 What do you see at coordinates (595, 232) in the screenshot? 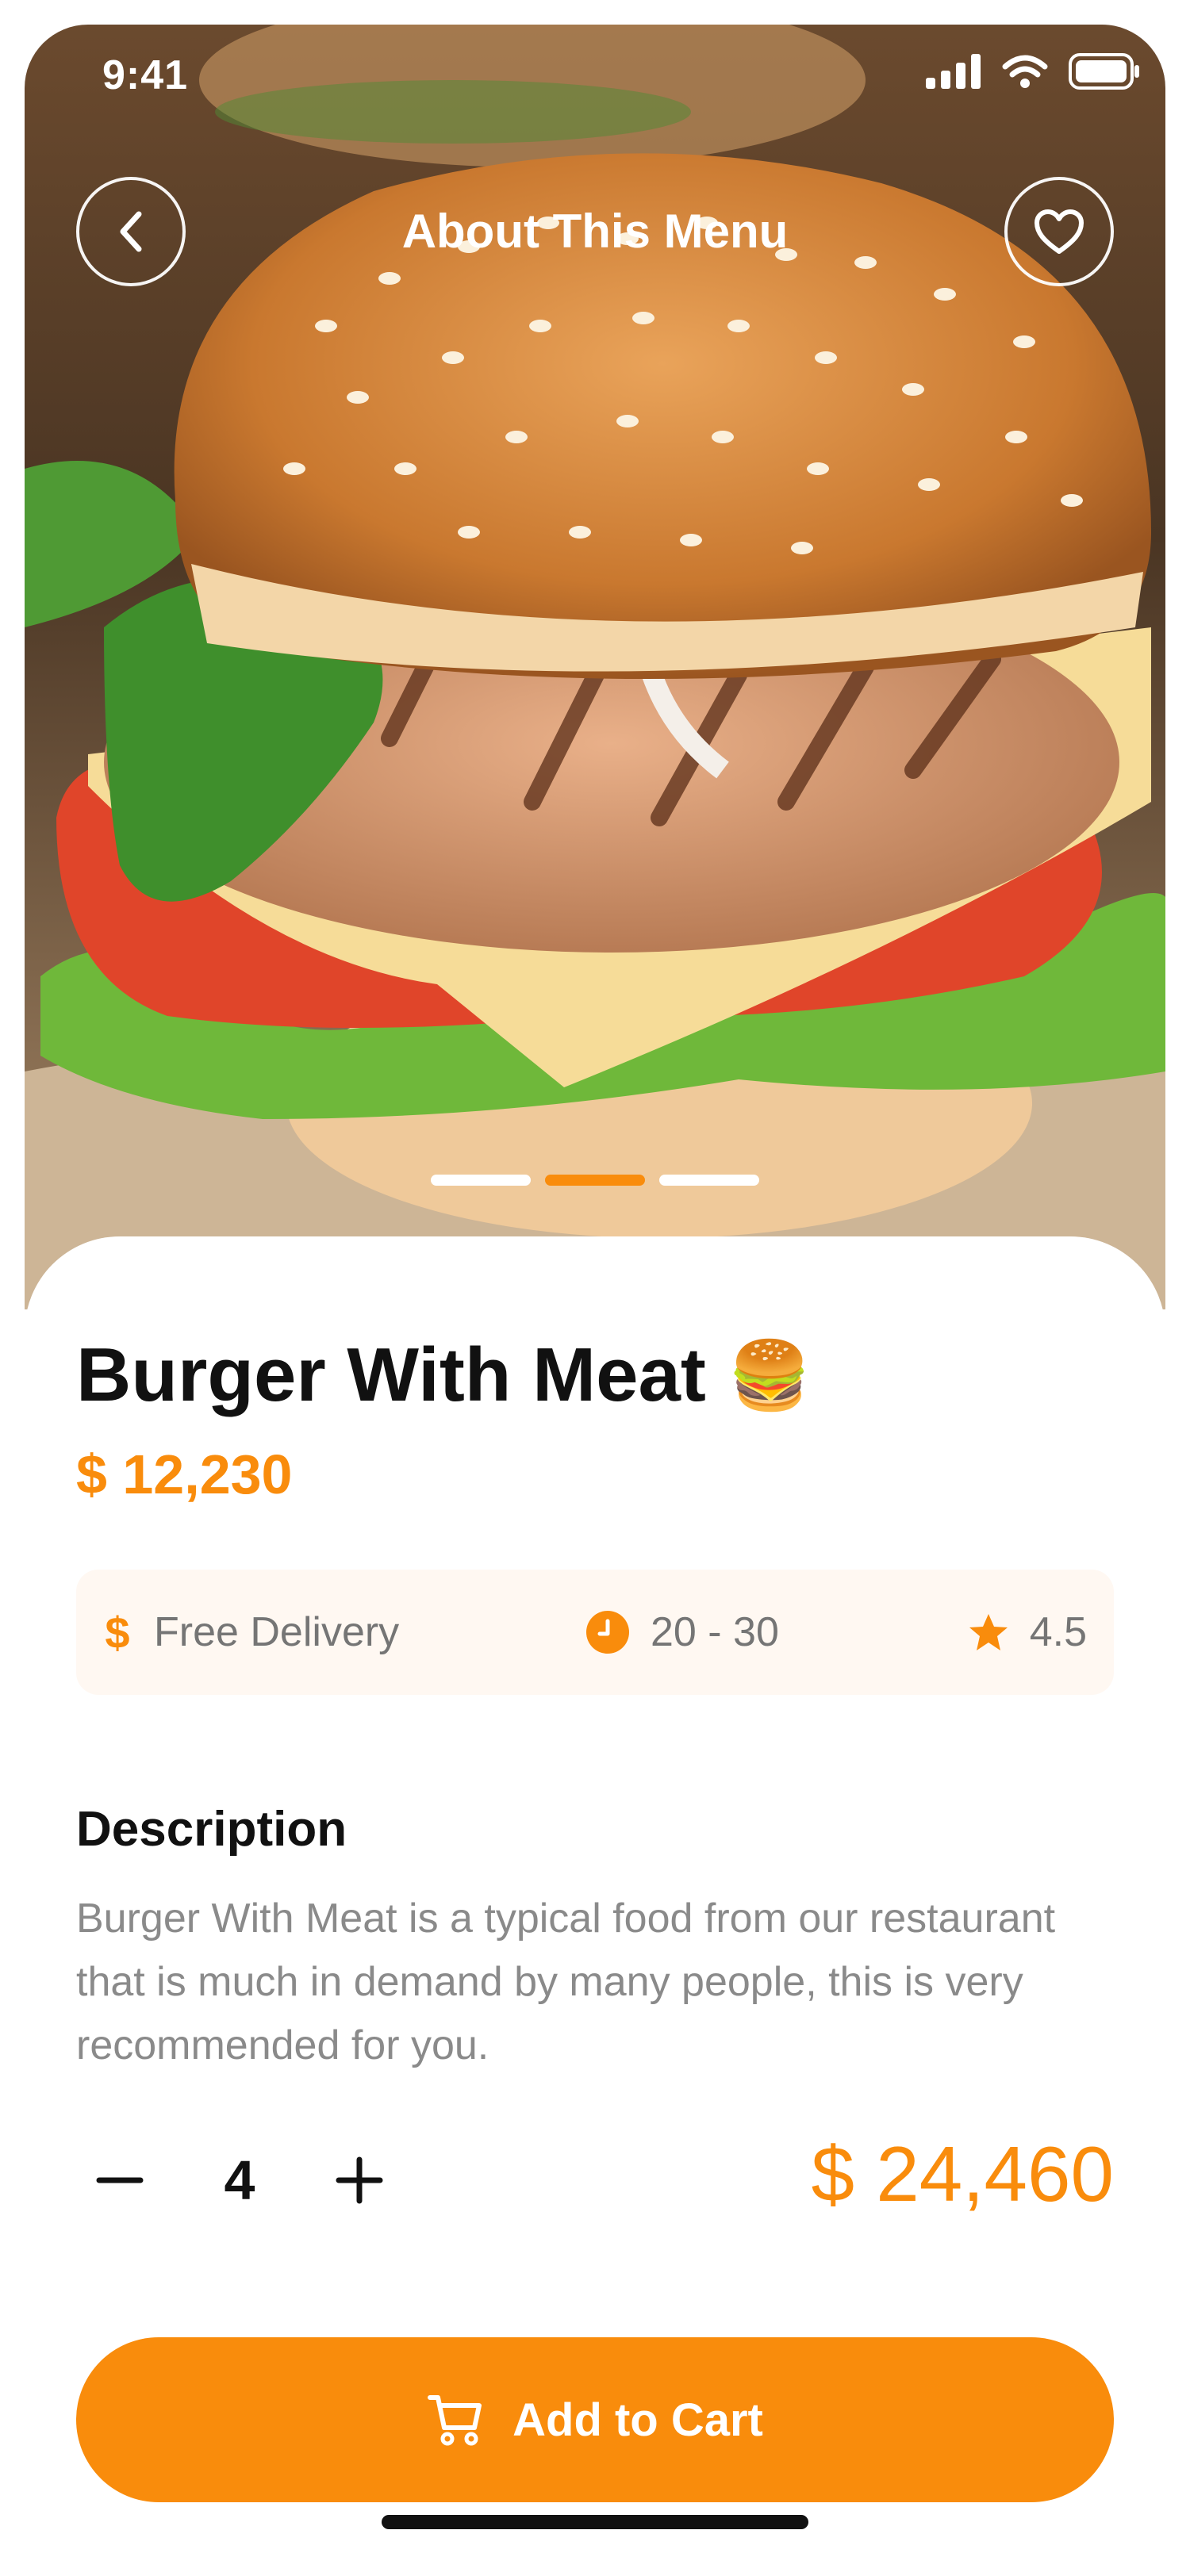
I see `page-title: About This Menu` at bounding box center [595, 232].